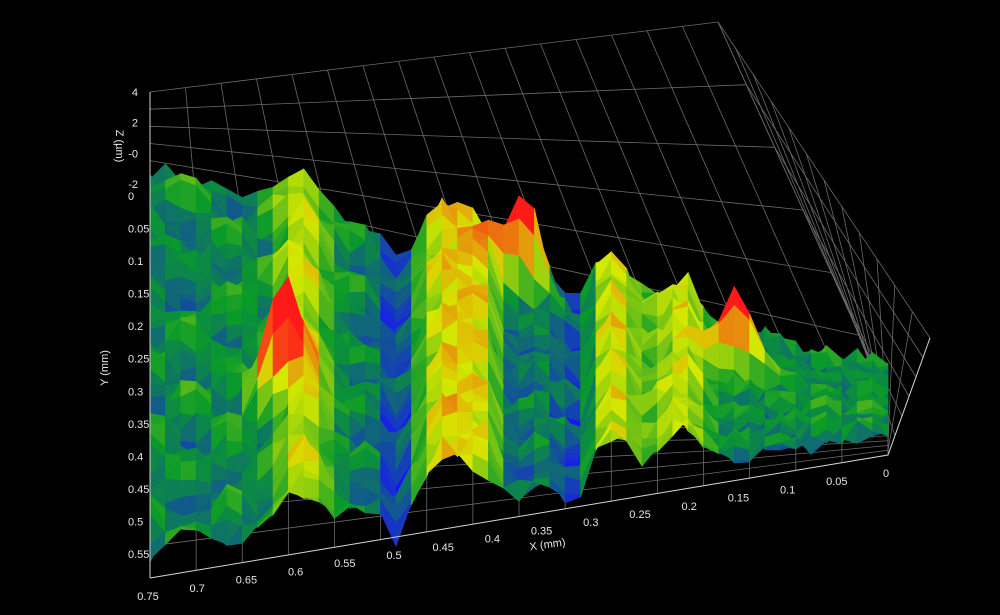 The image size is (1000, 615). Describe the element at coordinates (787, 490) in the screenshot. I see `x-tick-label: 0.1` at that location.